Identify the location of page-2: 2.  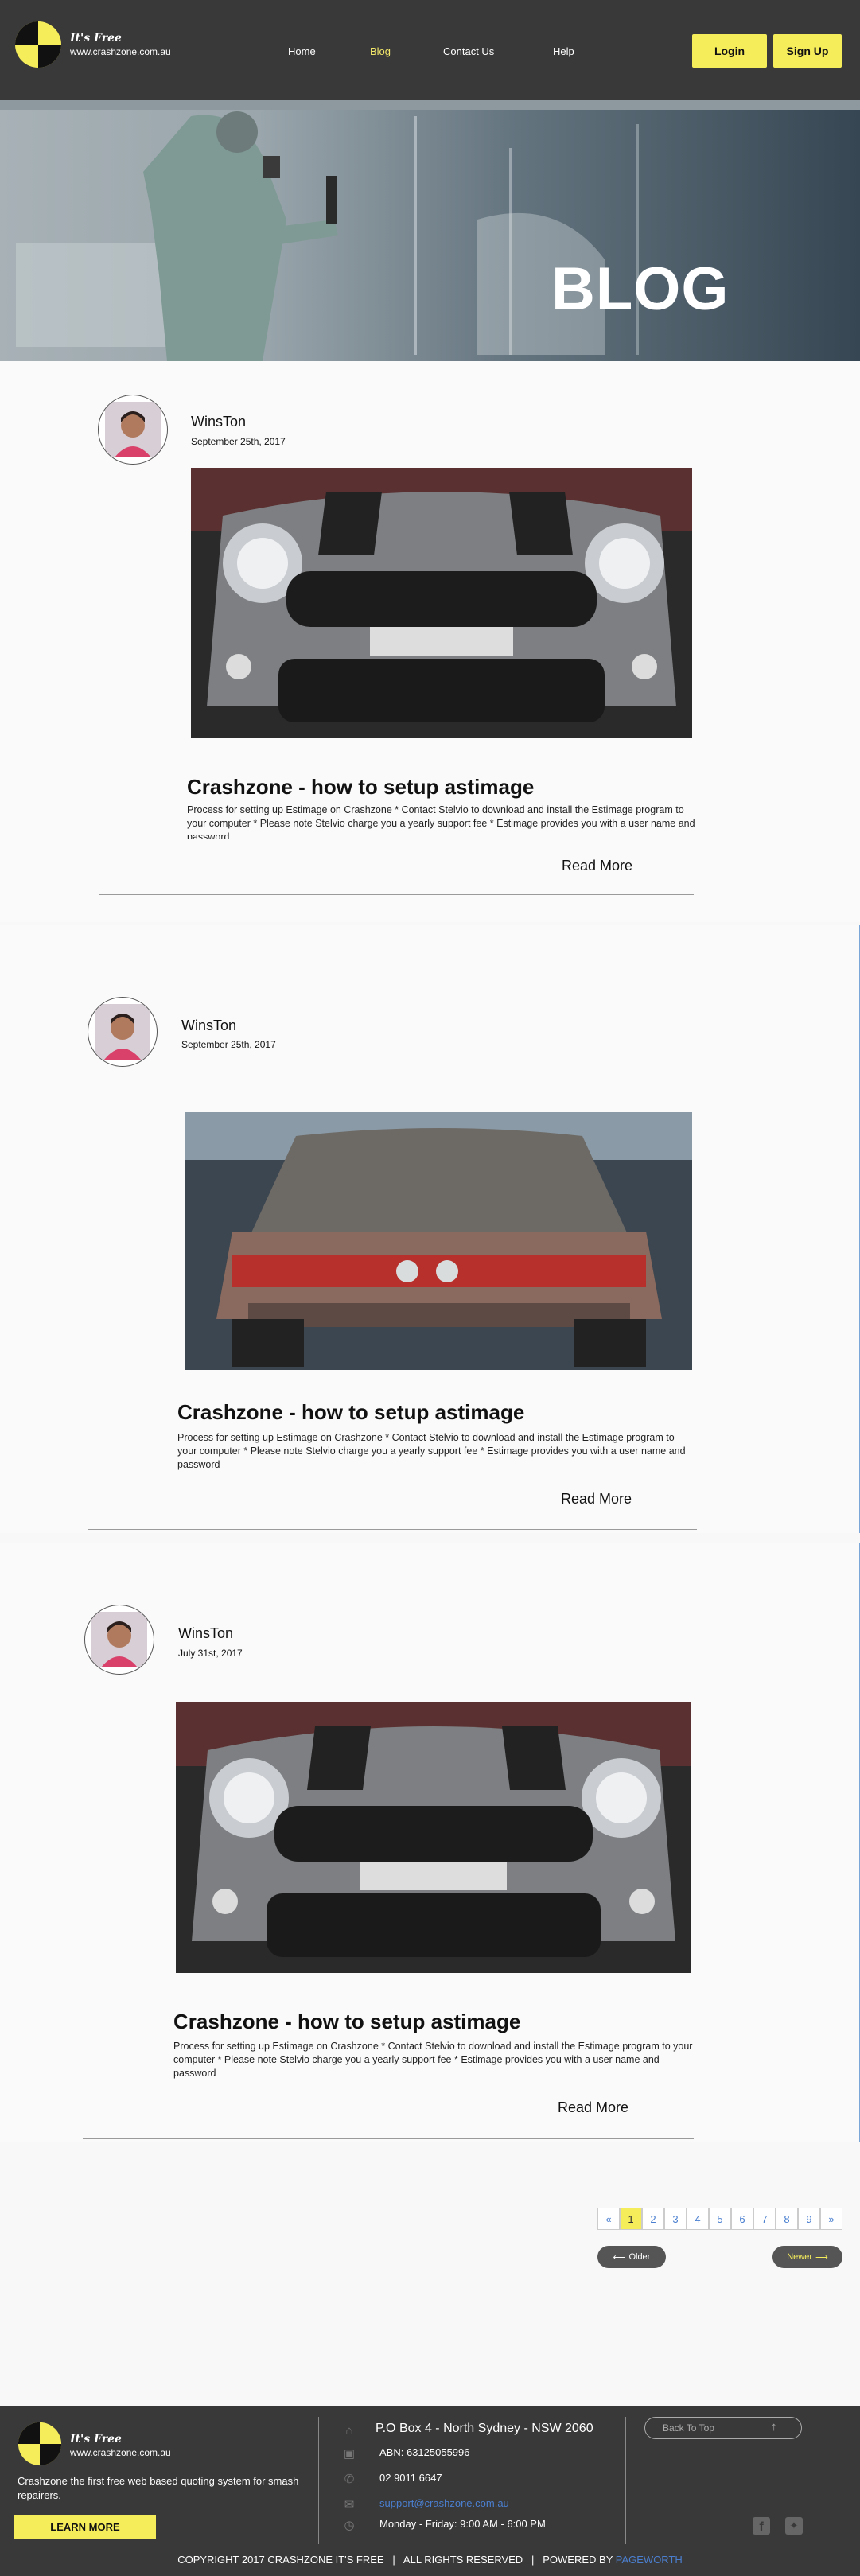
(653, 2219).